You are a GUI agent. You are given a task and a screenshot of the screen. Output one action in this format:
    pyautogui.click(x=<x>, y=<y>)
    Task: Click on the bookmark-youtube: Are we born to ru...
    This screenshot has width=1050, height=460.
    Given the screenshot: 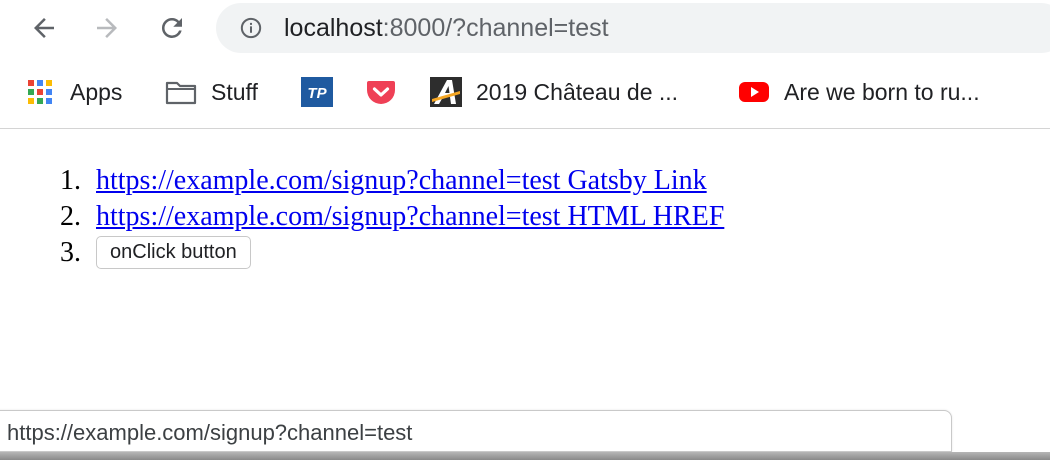 What is the action you would take?
    pyautogui.click(x=859, y=92)
    